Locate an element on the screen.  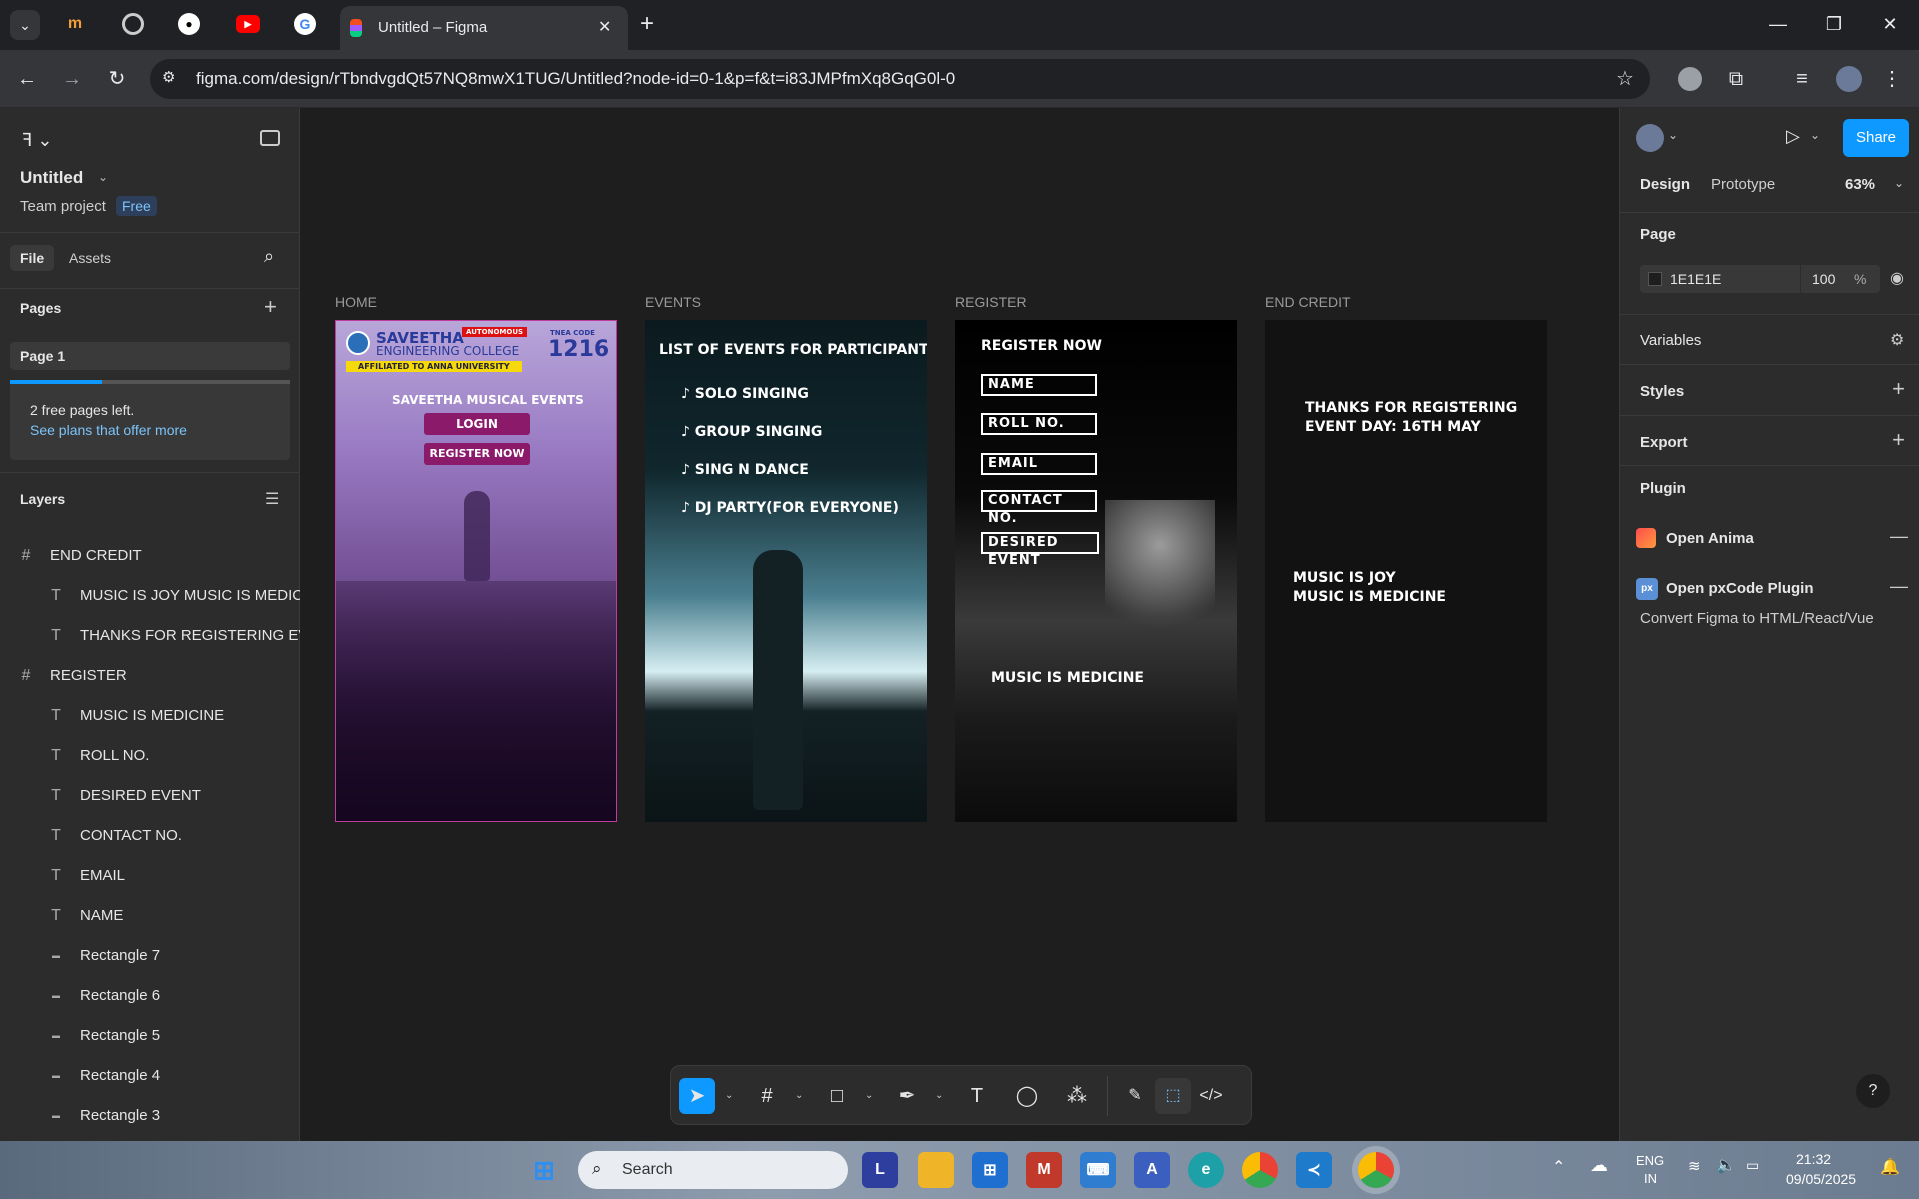
layer-row: T CONTACT NO. is located at coordinates (150, 836).